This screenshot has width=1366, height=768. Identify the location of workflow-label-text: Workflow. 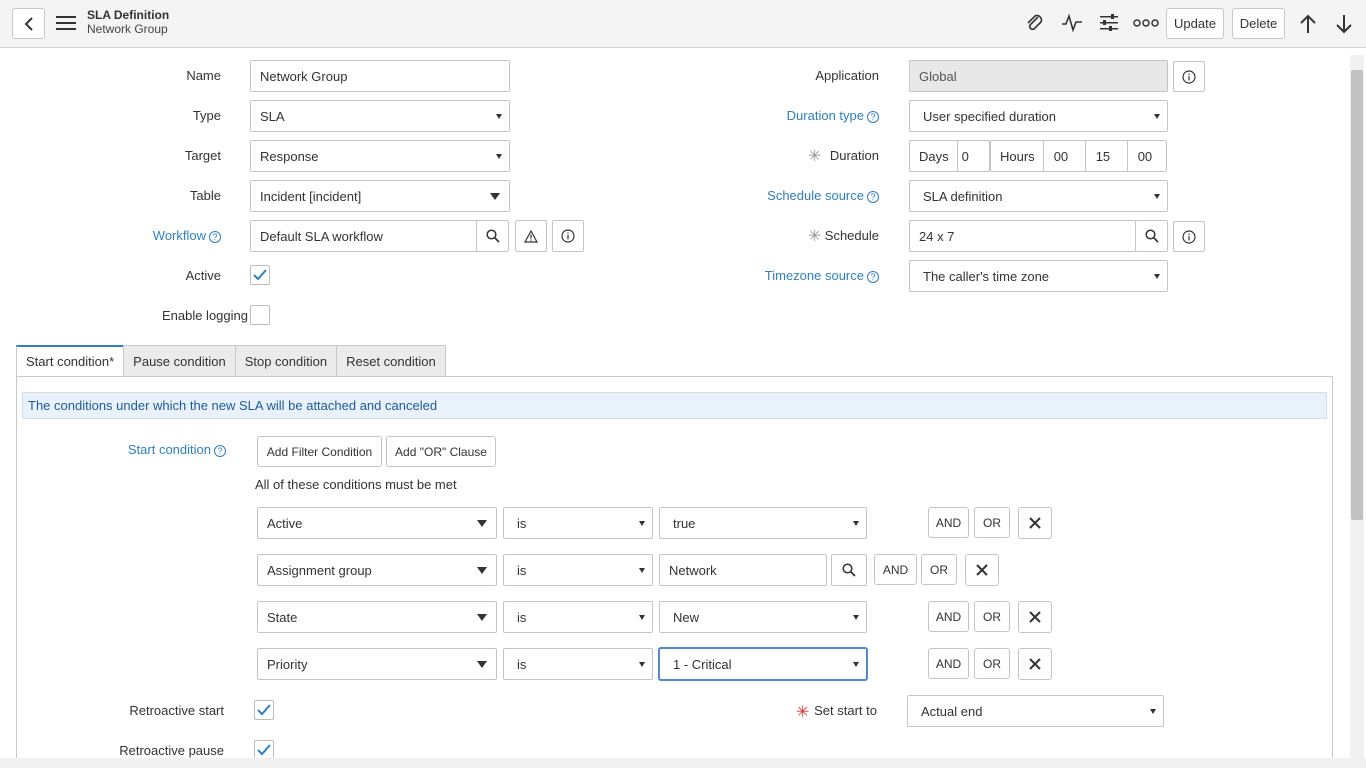
(179, 235).